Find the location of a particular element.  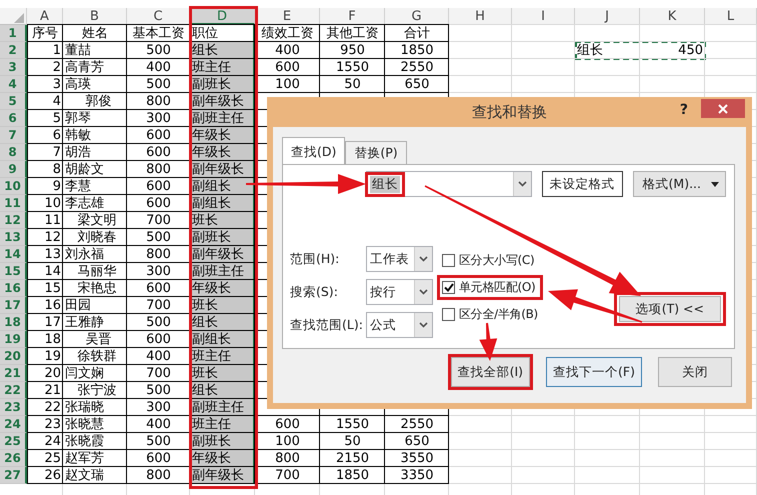

table-cell-text: 其他工资 is located at coordinates (353, 33).